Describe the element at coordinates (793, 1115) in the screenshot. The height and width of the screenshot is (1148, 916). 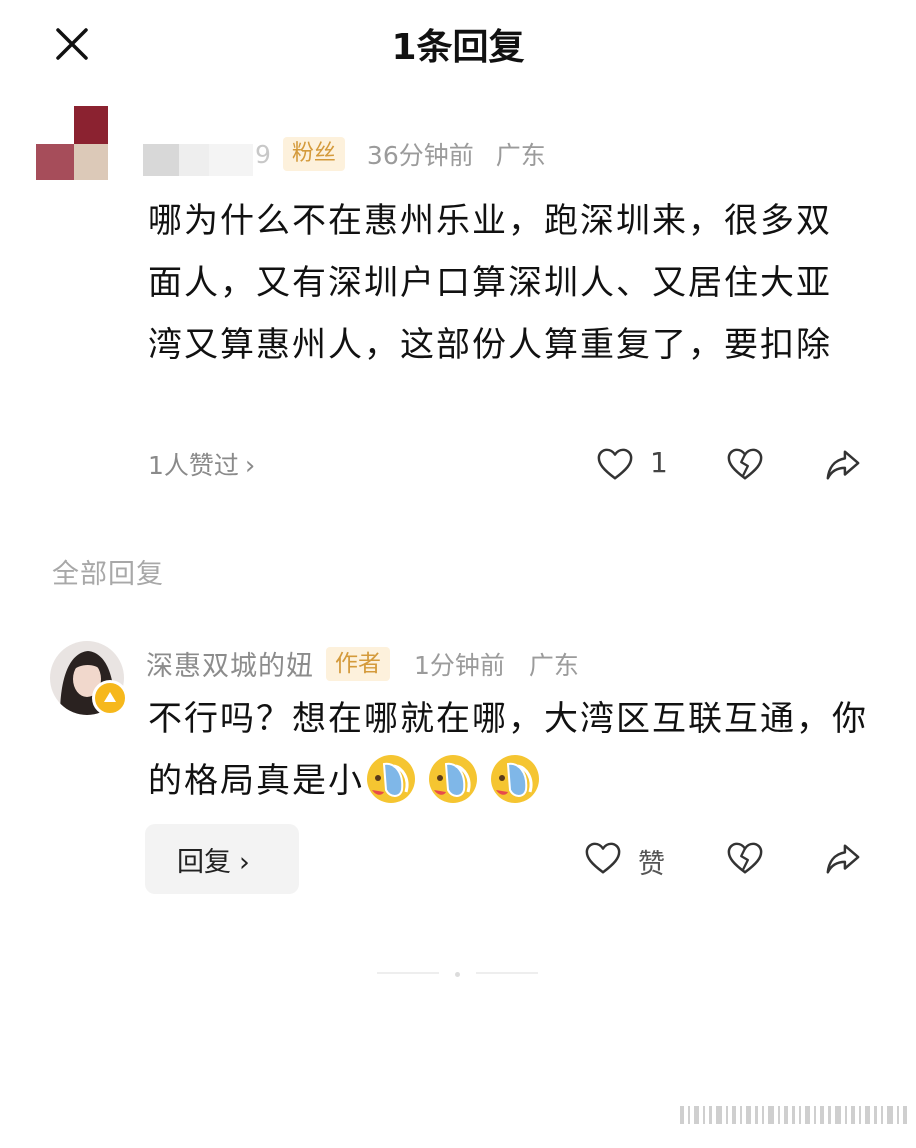
I see `watermark-barcode` at that location.